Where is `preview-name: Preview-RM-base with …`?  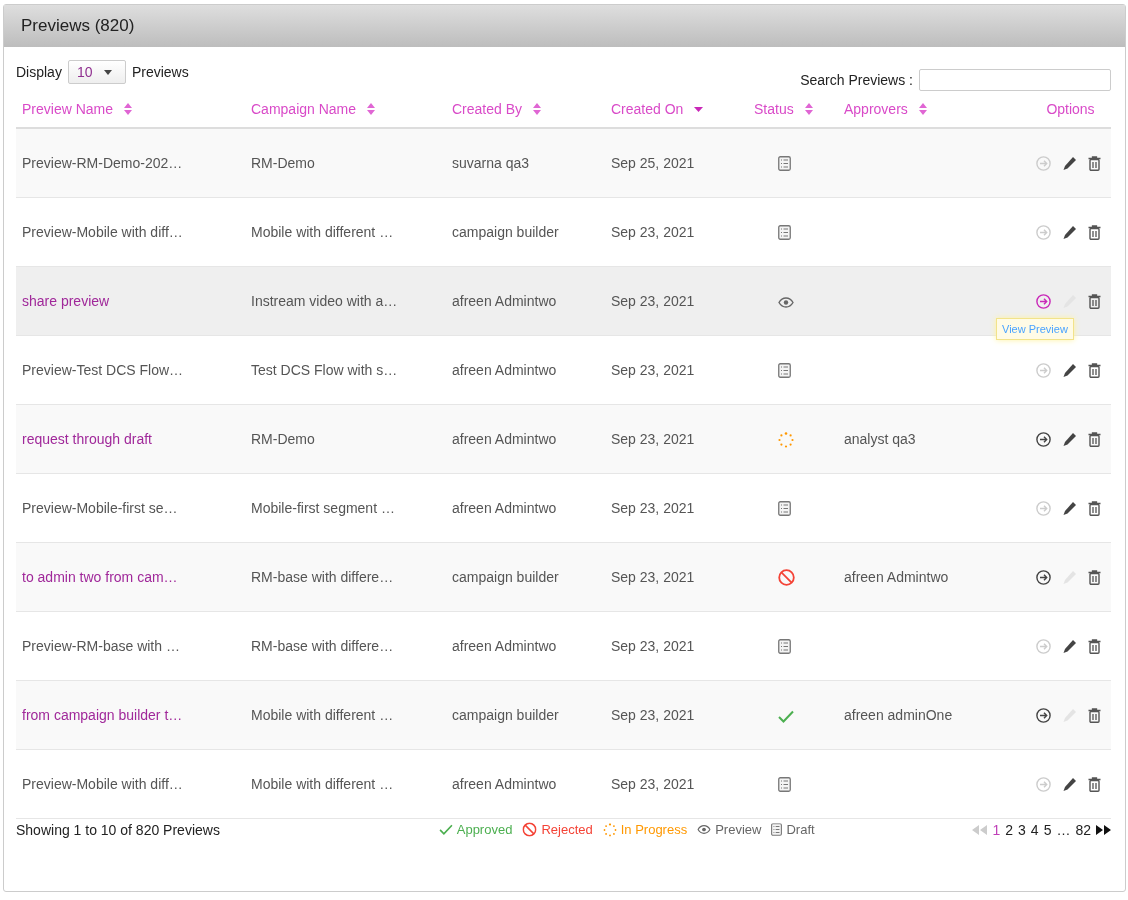
preview-name: Preview-RM-base with … is located at coordinates (101, 646).